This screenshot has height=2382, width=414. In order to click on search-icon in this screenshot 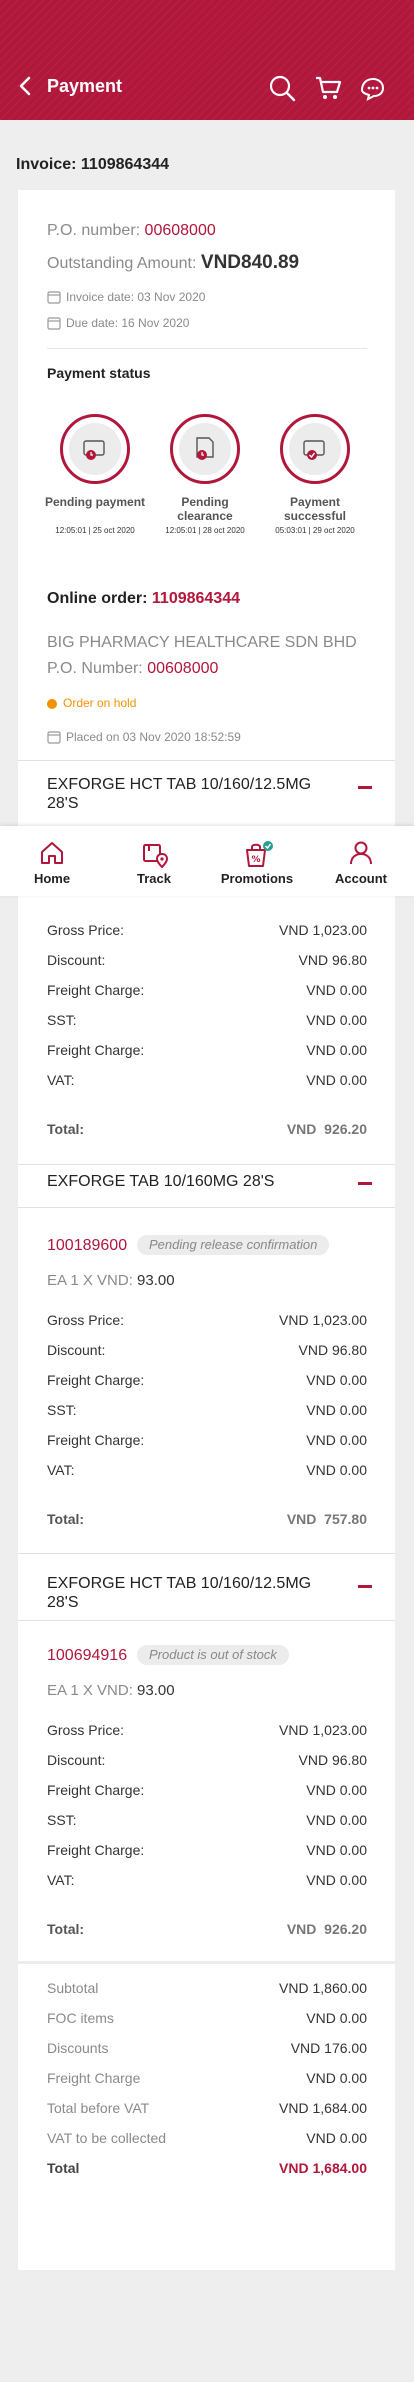, I will do `click(282, 88)`.